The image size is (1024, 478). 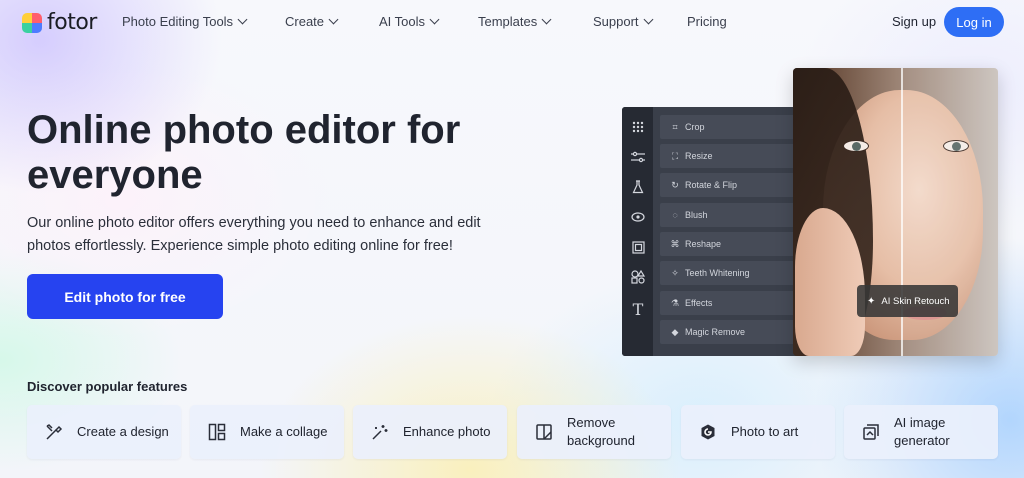 I want to click on frame-icon, so click(x=638, y=247).